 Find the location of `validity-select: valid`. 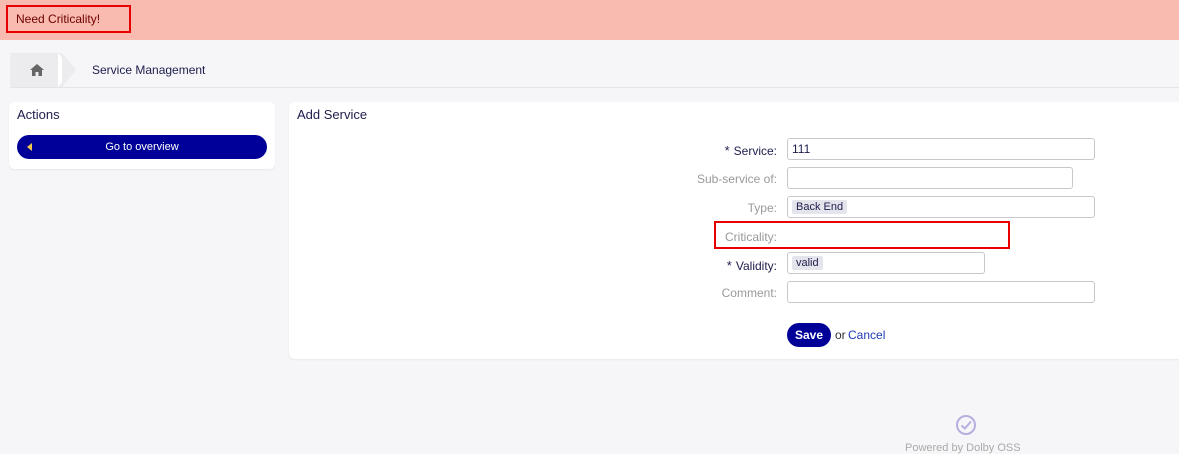

validity-select: valid is located at coordinates (886, 263).